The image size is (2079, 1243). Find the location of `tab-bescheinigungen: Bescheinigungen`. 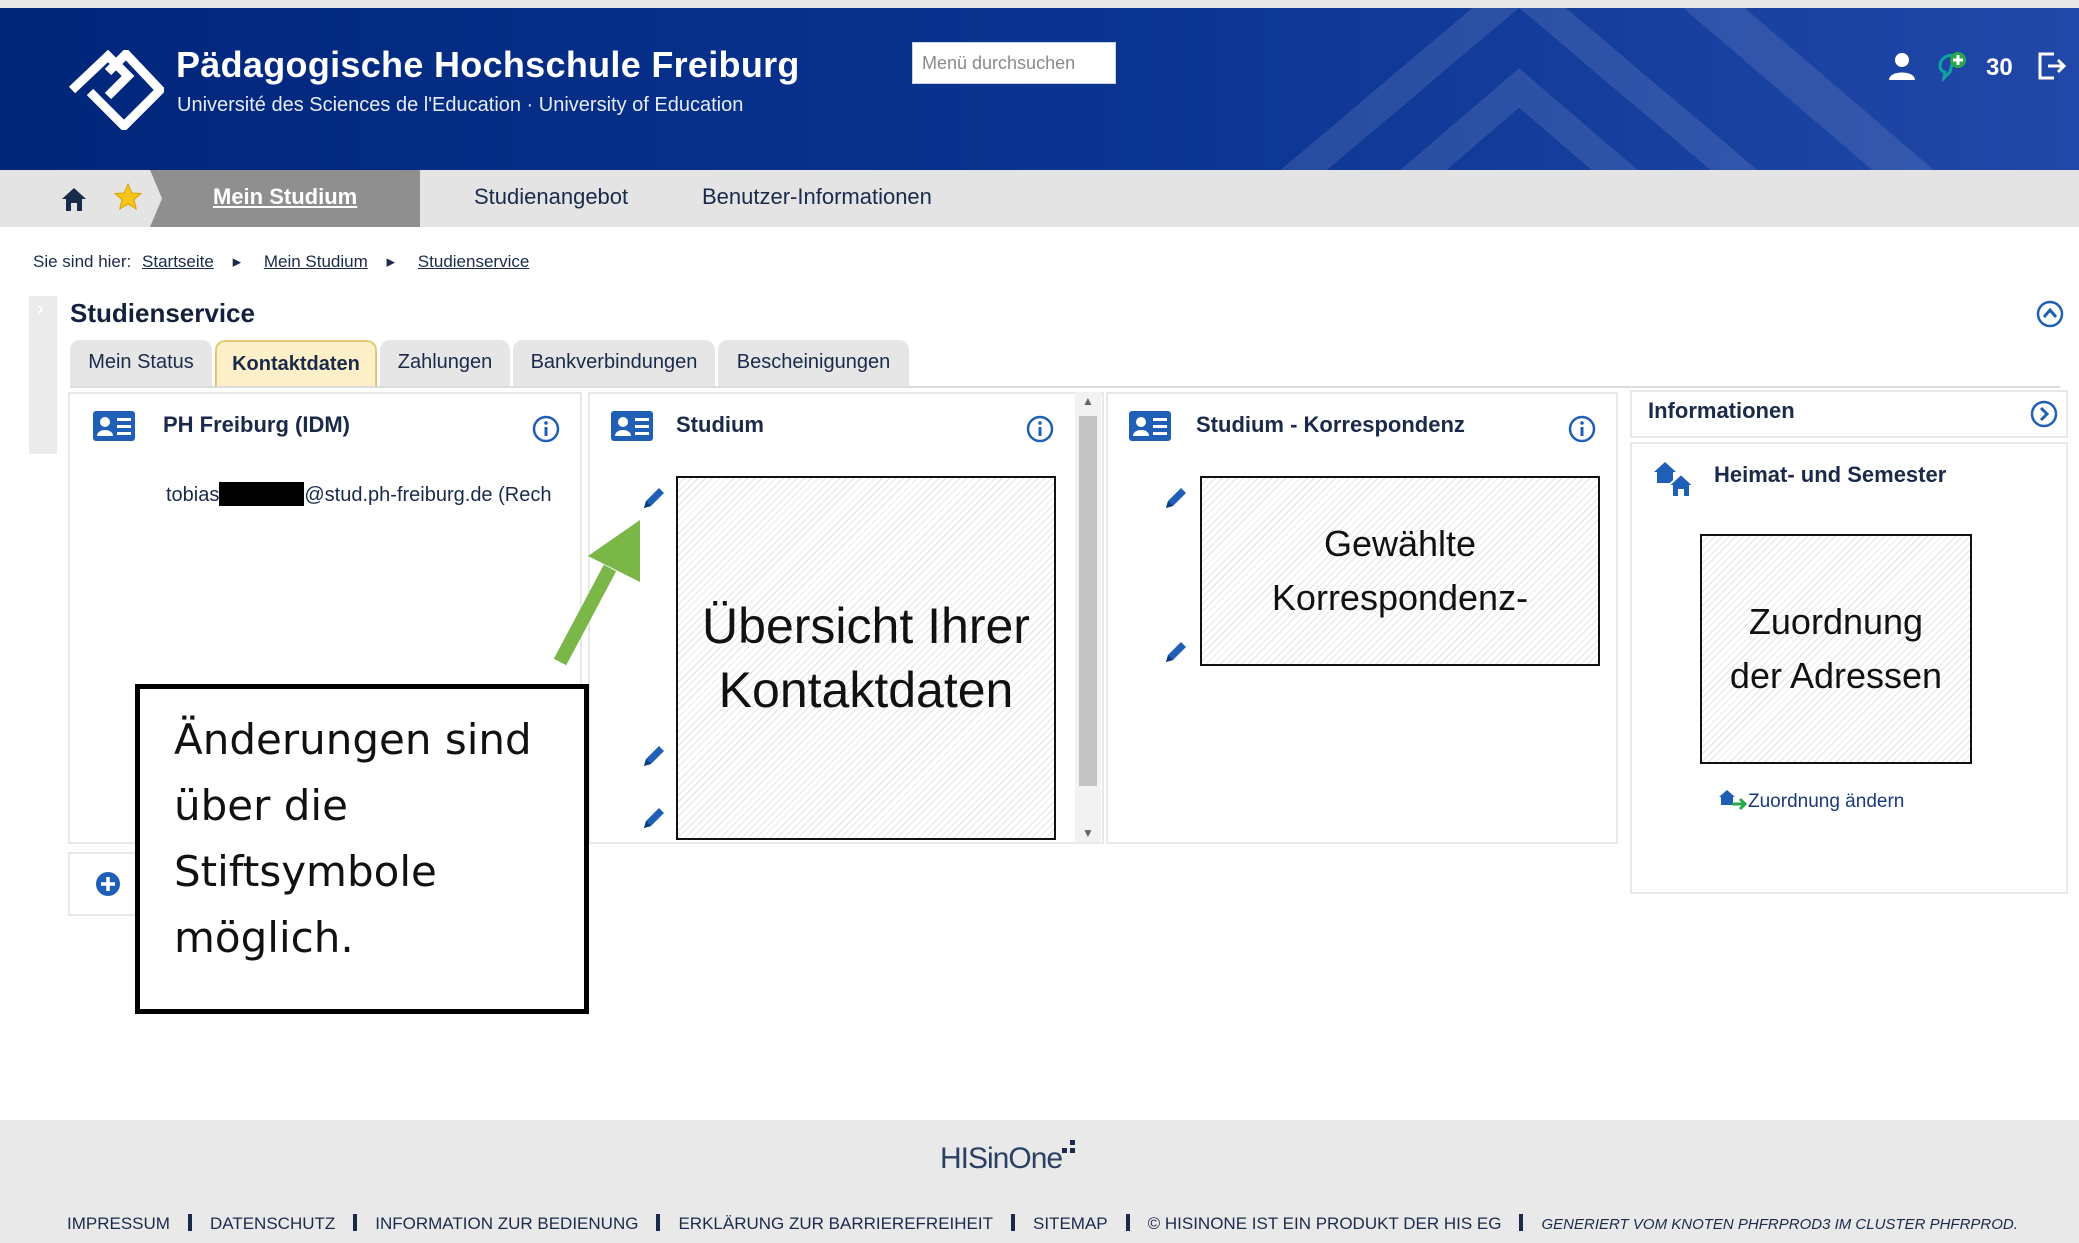

tab-bescheinigungen: Bescheinigungen is located at coordinates (813, 363).